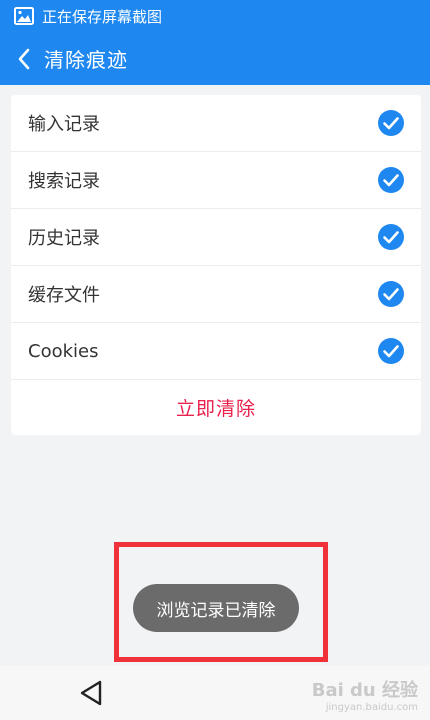 The image size is (430, 720). I want to click on watermark-url: jingyan.baidu.com, so click(371, 707).